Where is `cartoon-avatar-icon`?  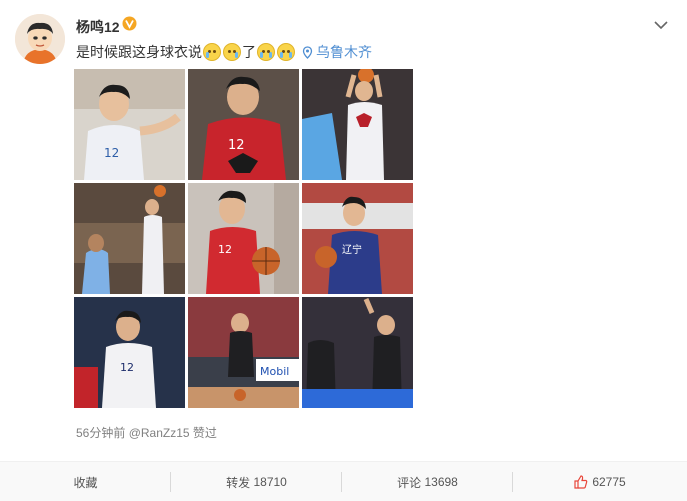
cartoon-avatar-icon is located at coordinates (40, 39).